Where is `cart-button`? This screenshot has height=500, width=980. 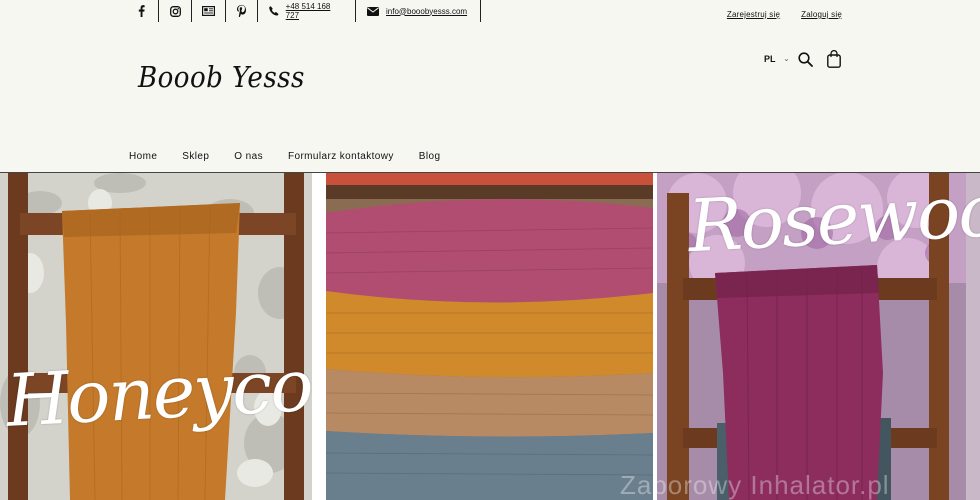 cart-button is located at coordinates (834, 59).